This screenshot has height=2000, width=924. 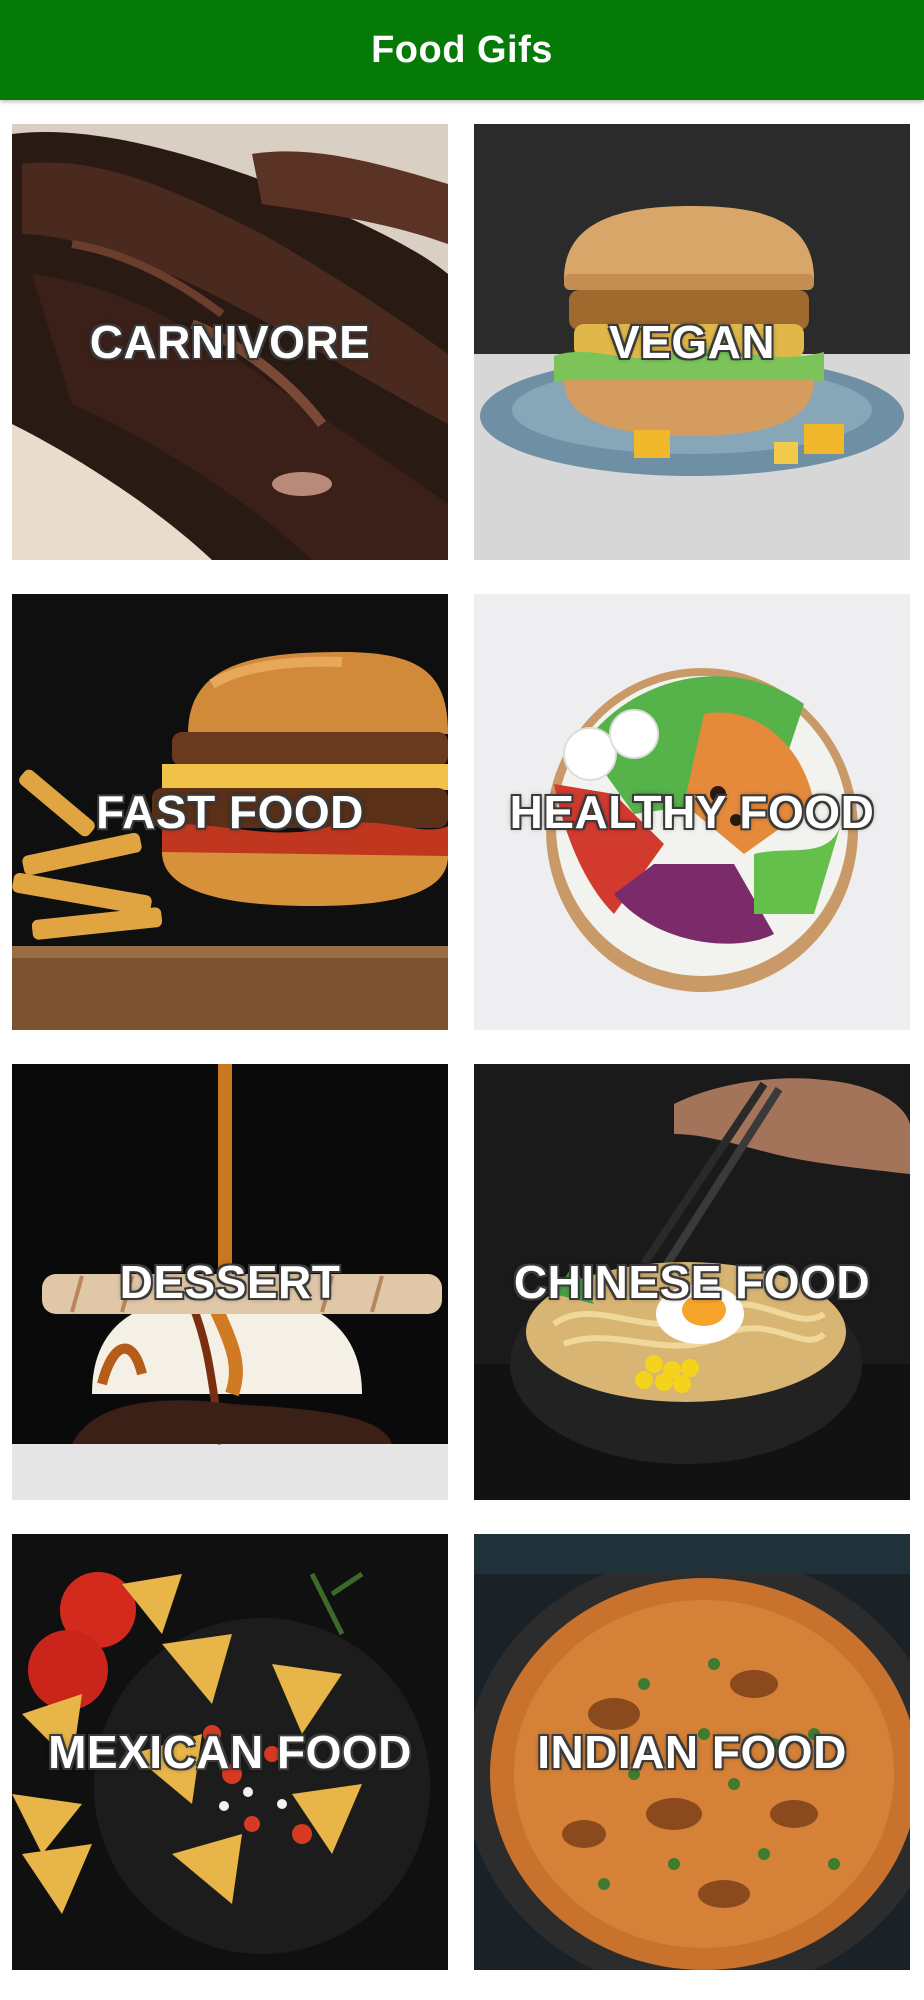 I want to click on tile-carnivore: CARNIVORE, so click(x=230, y=342).